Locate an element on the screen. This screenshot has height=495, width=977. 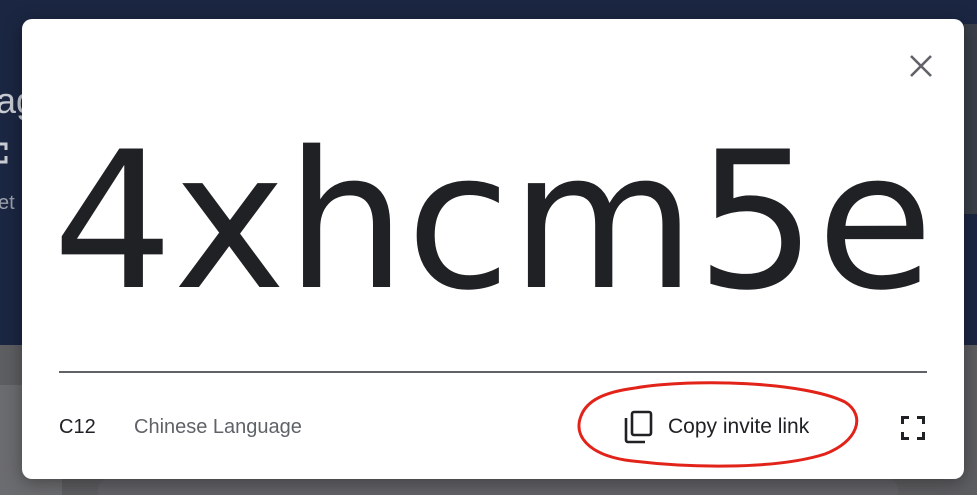
copy-invite-link-button: Copy invite link is located at coordinates (725, 427).